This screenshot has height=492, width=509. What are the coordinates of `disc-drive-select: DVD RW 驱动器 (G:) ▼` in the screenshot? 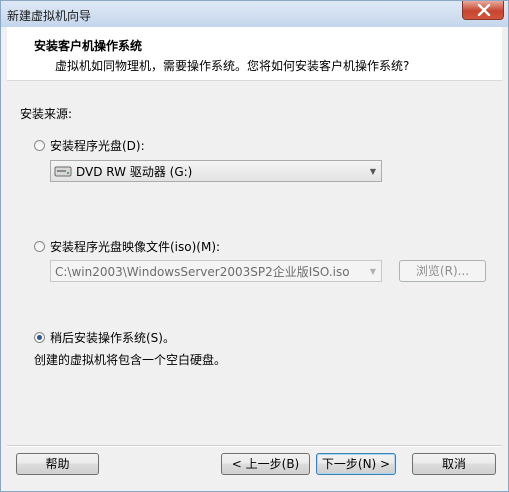 It's located at (216, 171).